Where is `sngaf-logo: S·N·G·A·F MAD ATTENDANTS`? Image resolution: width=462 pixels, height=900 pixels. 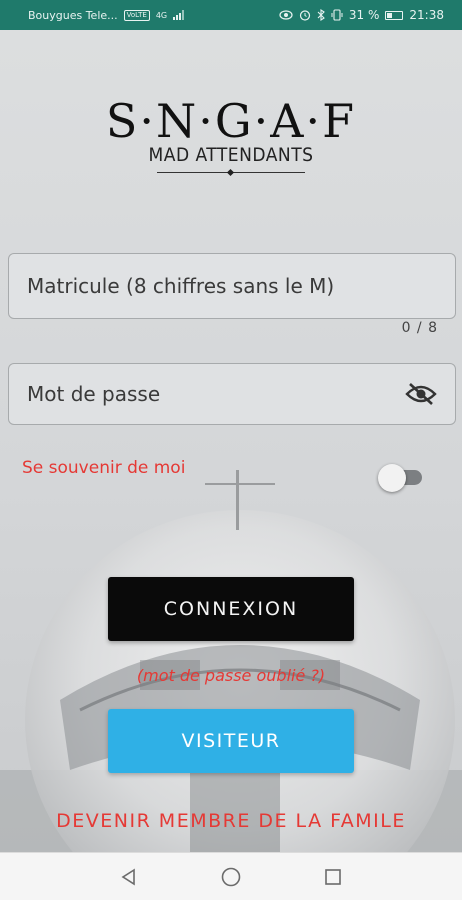
sngaf-logo: S·N·G·A·F MAD ATTENDANTS is located at coordinates (231, 133).